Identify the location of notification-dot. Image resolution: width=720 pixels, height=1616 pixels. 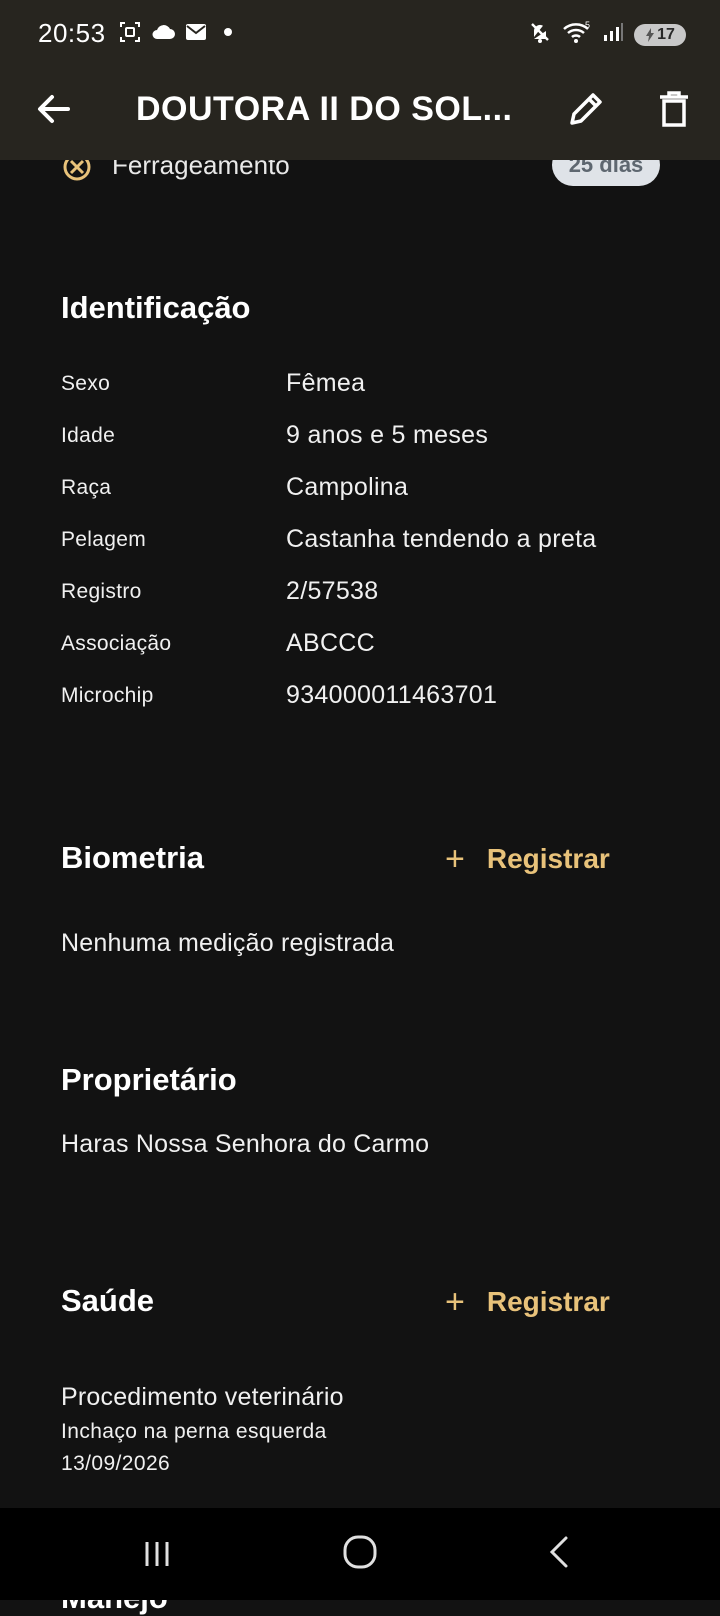
(228, 32).